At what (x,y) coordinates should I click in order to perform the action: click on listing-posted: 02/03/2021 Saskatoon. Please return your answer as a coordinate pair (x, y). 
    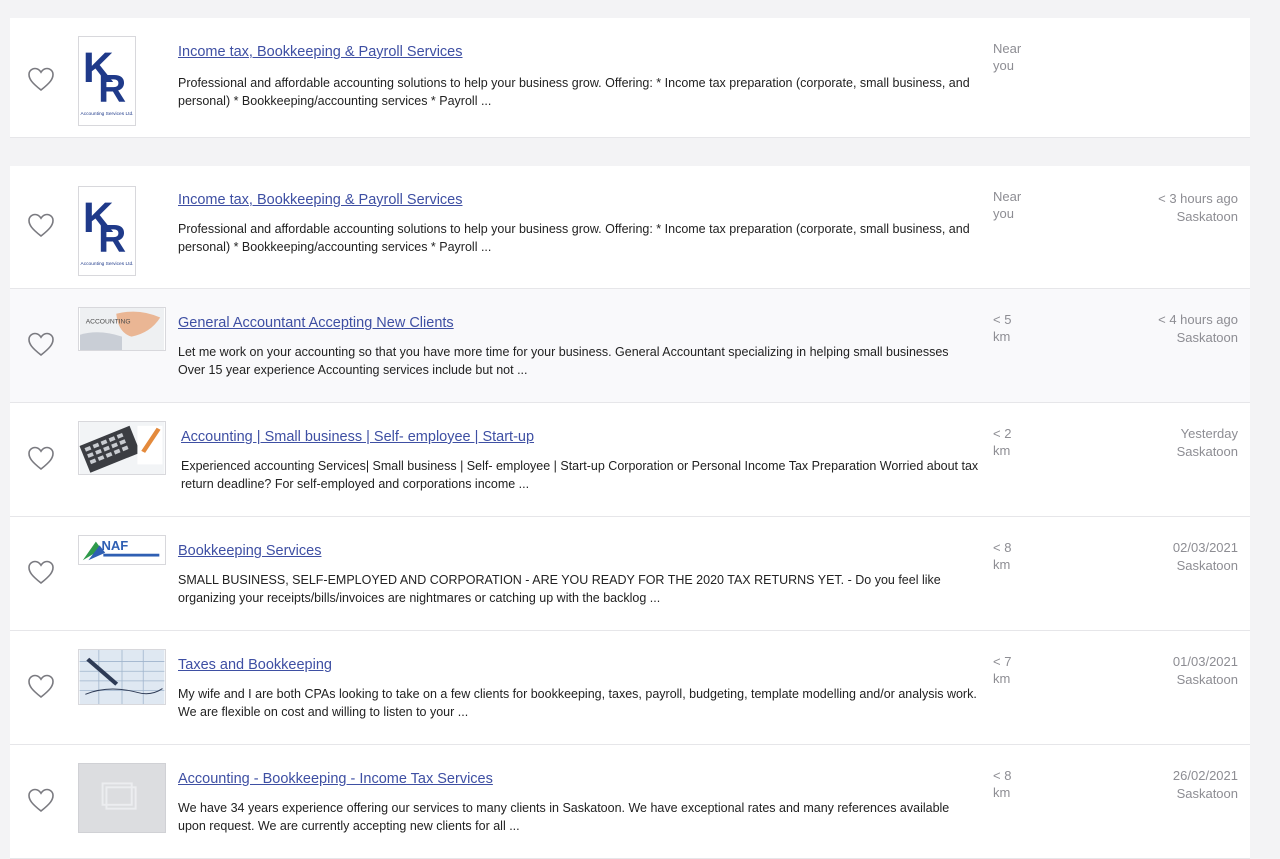
    Looking at the image, I should click on (1153, 557).